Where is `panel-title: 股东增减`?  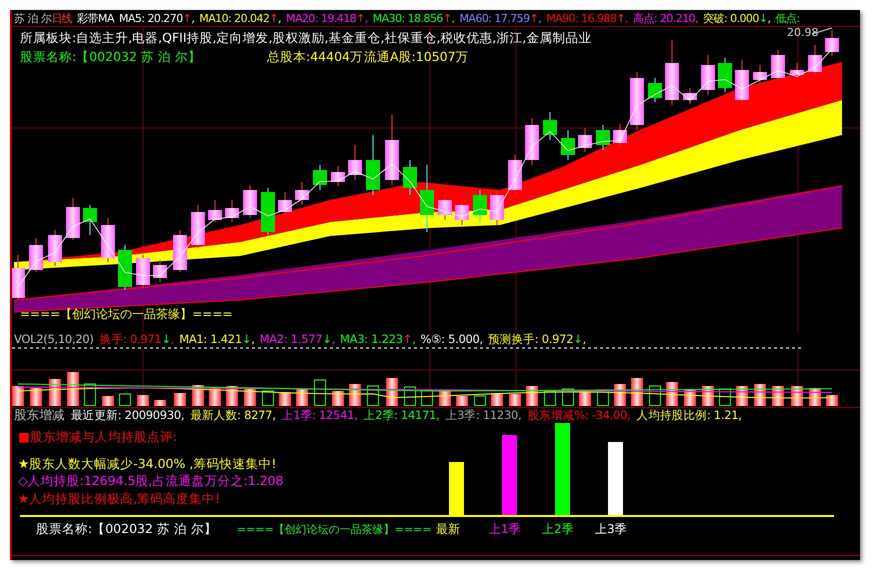 panel-title: 股东增减 is located at coordinates (39, 415).